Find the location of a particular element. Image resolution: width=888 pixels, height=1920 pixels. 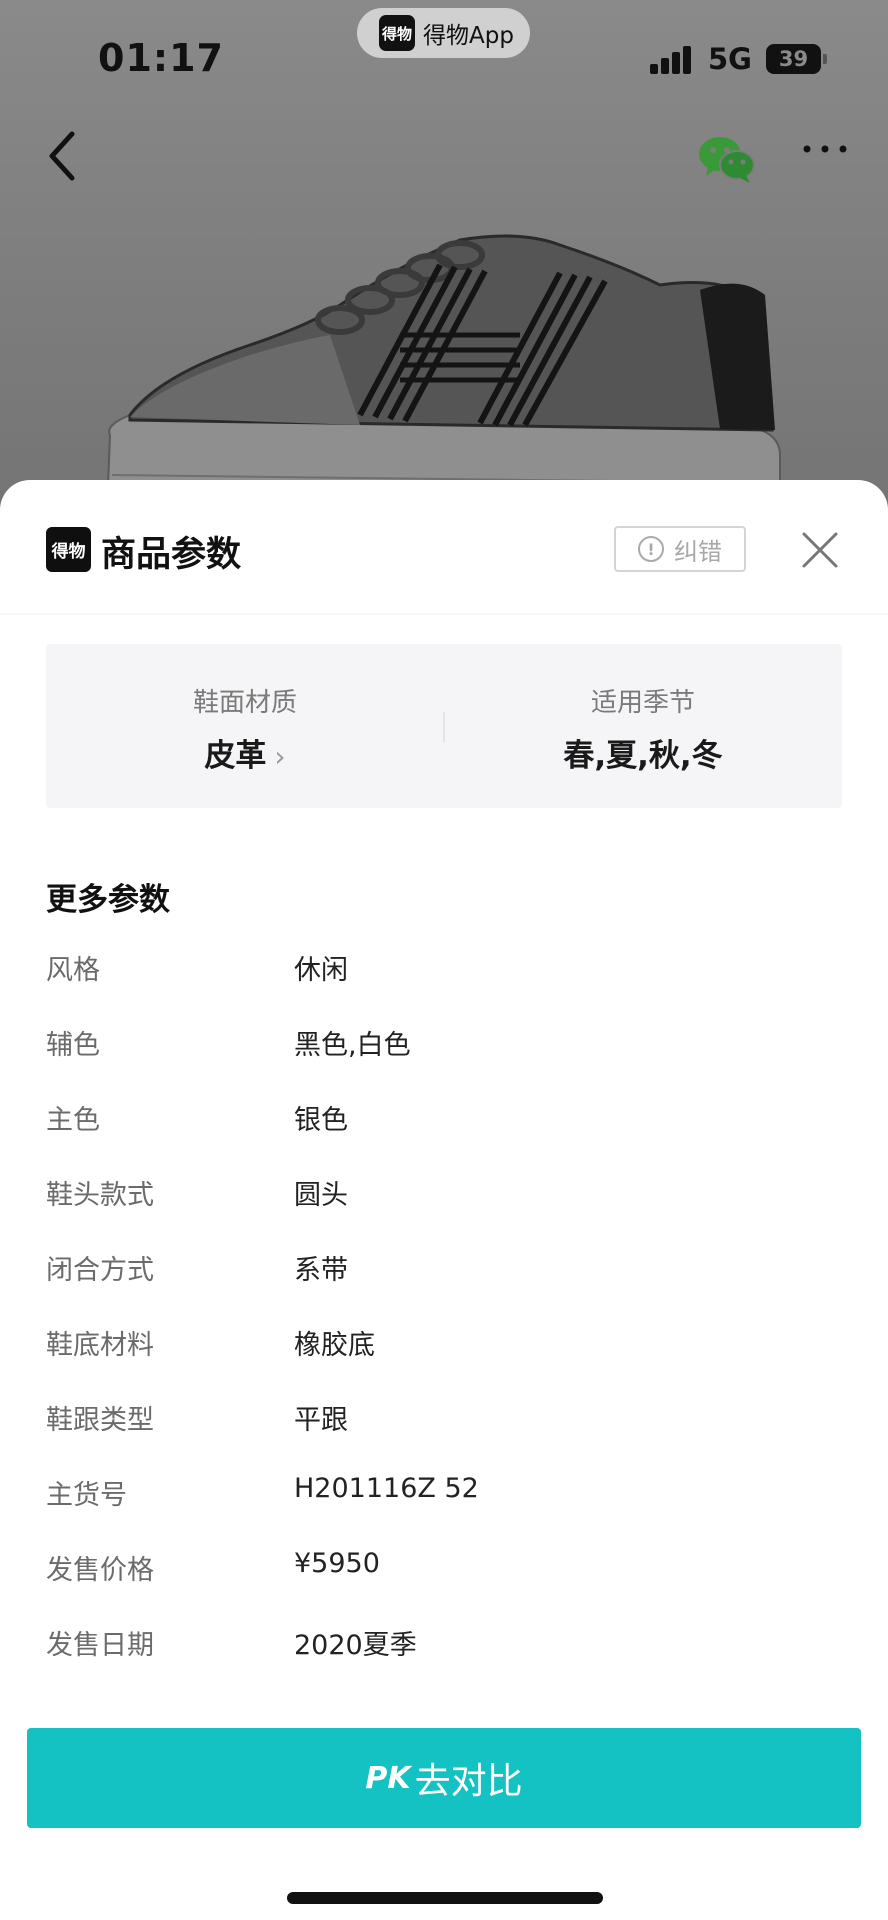

param-key: 辅色 is located at coordinates (73, 1045).